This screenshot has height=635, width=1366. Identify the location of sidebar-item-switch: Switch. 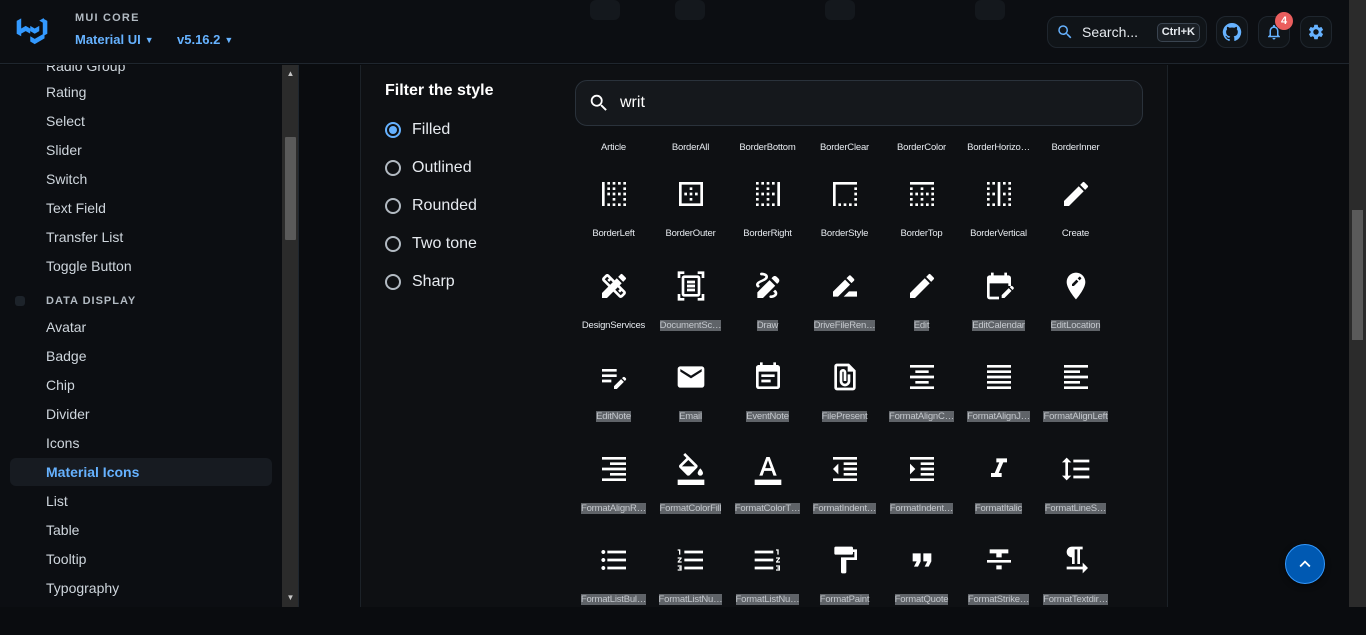
(141, 179).